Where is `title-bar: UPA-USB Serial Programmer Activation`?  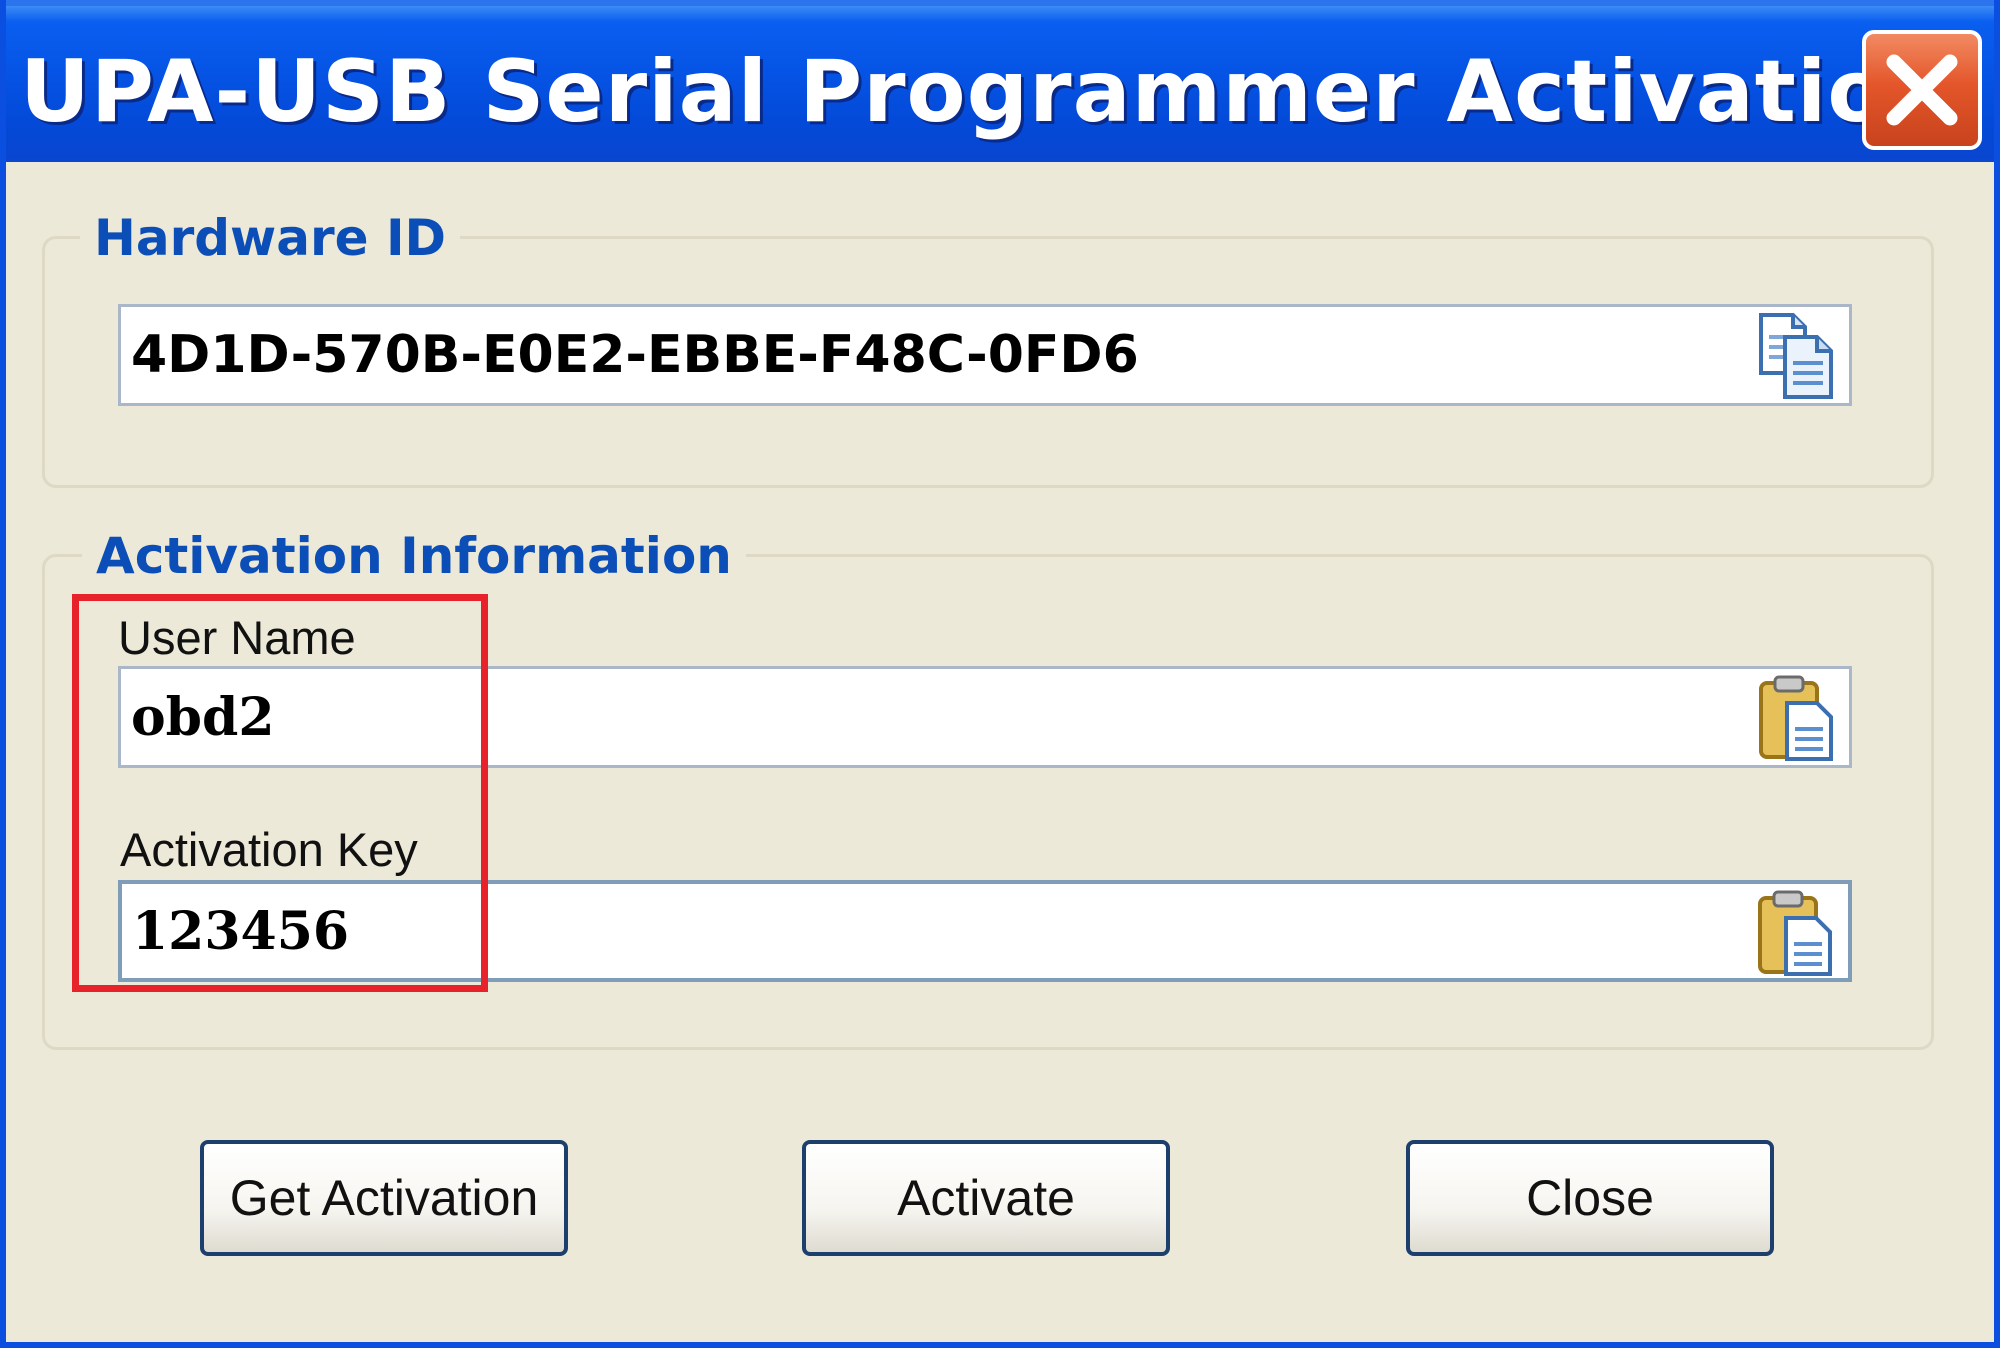
title-bar: UPA-USB Serial Programmer Activation is located at coordinates (1000, 81).